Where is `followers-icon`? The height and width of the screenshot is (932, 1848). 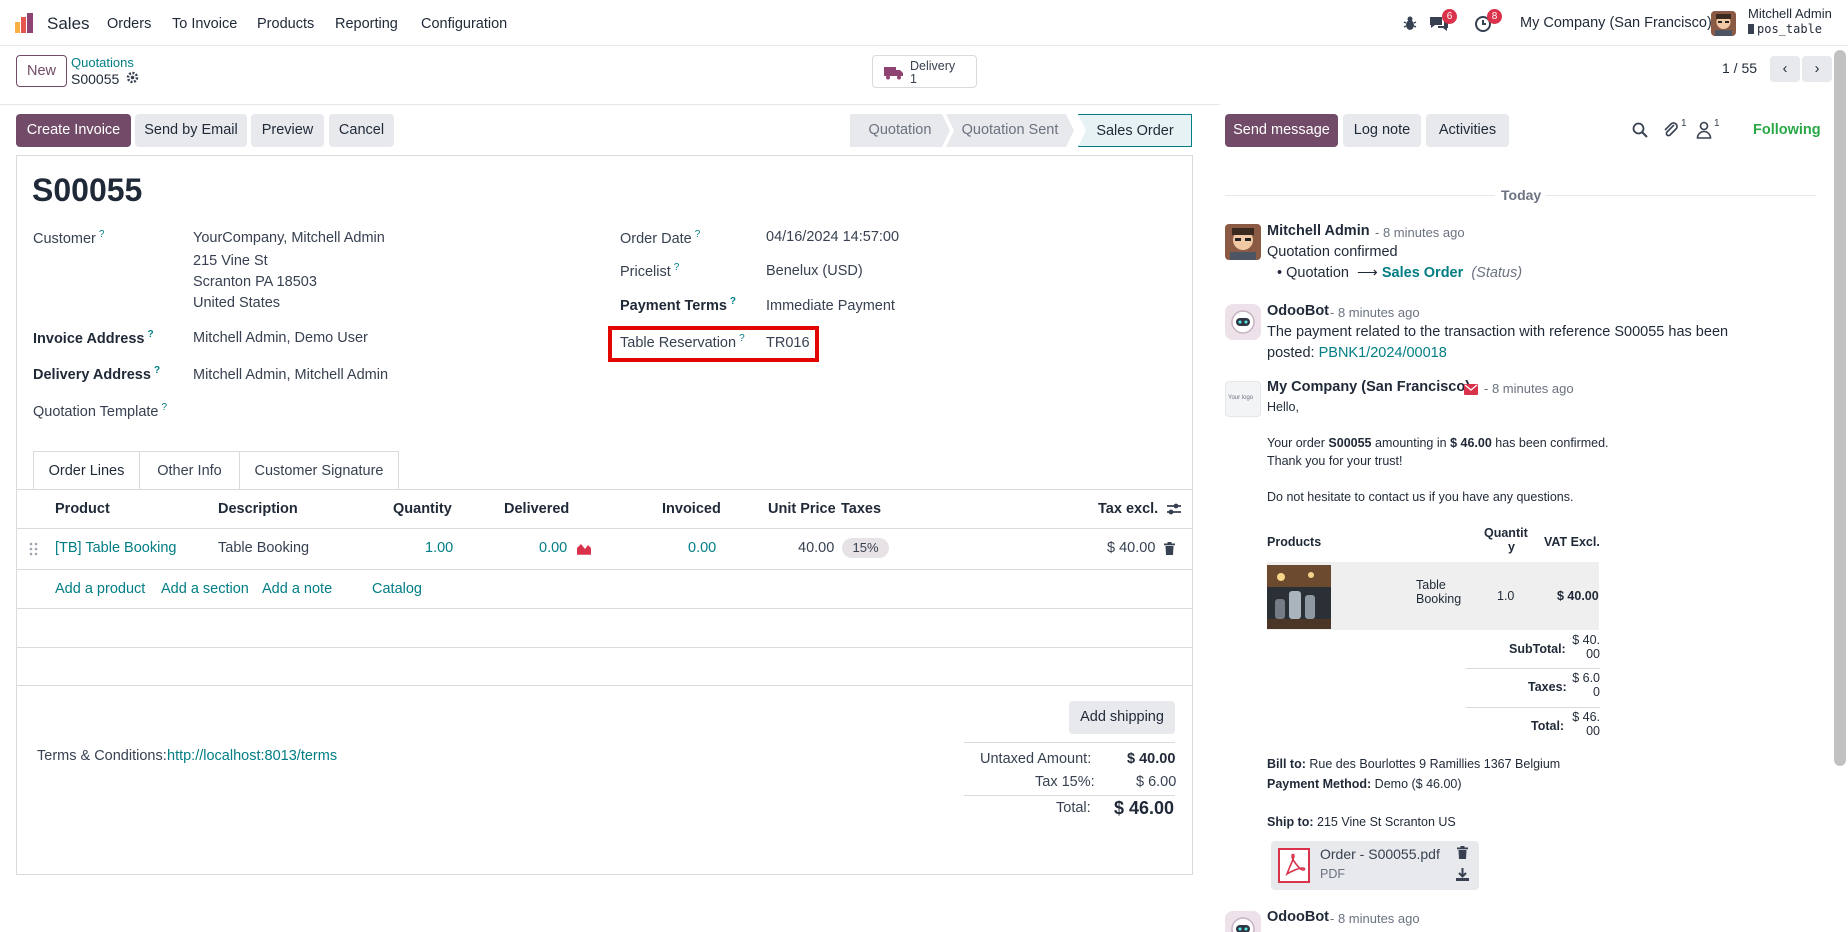 followers-icon is located at coordinates (1704, 130).